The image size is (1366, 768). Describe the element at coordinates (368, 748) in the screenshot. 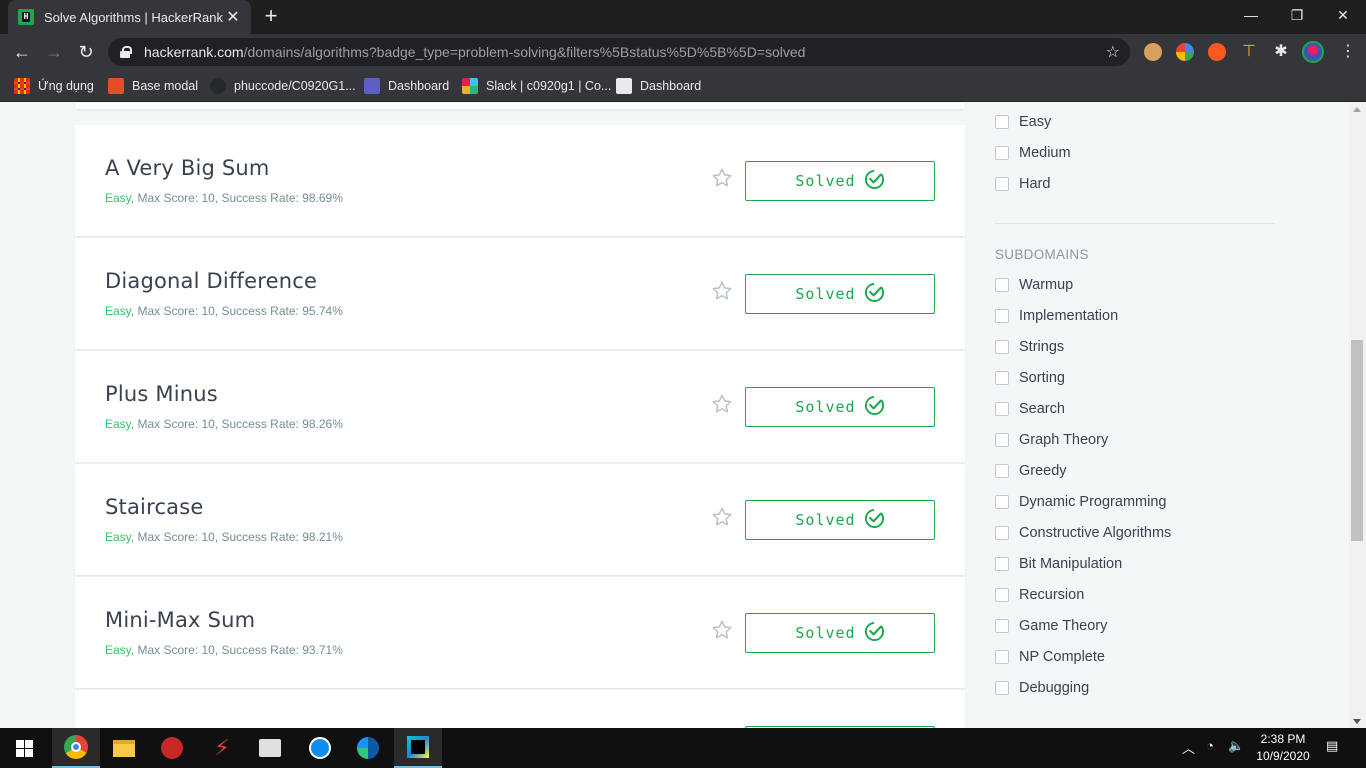

I see `taskbar-edge` at that location.